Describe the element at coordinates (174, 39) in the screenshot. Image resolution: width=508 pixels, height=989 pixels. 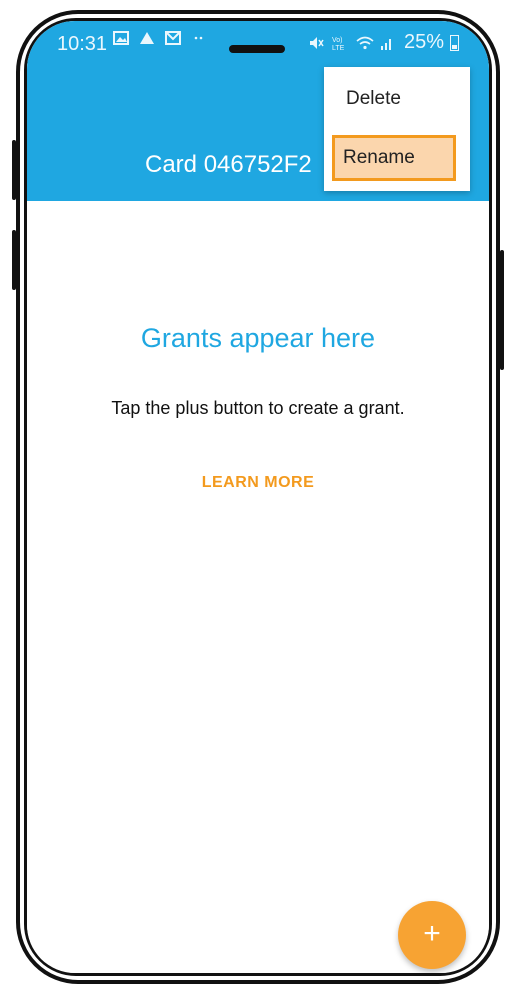
I see `mail-icon` at that location.